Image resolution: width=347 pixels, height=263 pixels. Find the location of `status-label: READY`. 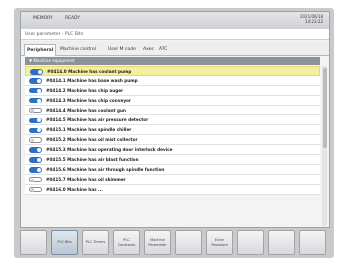

status-label: READY is located at coordinates (73, 18).